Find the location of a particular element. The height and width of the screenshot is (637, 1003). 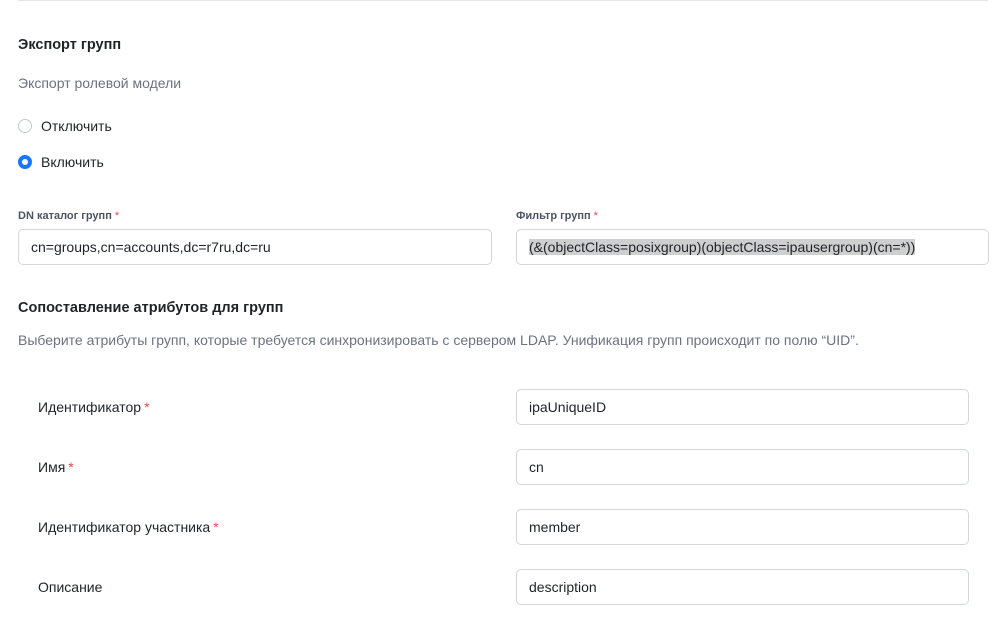

attr-label-name: Имя * is located at coordinates (56, 467).